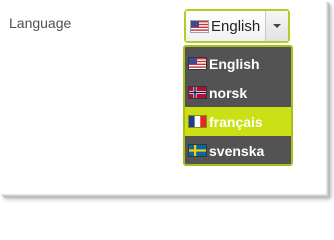 This screenshot has width=334, height=240. I want to click on language-option-label: English, so click(234, 63).